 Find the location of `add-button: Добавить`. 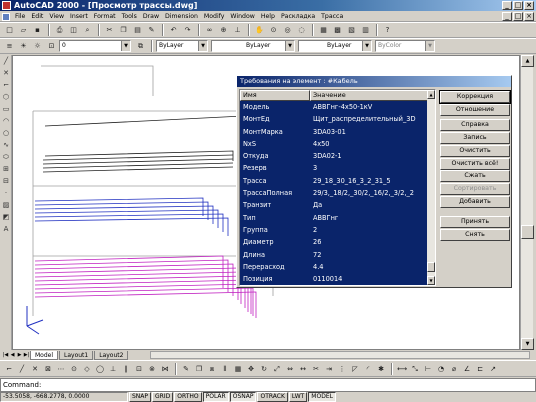

add-button: Добавить is located at coordinates (475, 202).